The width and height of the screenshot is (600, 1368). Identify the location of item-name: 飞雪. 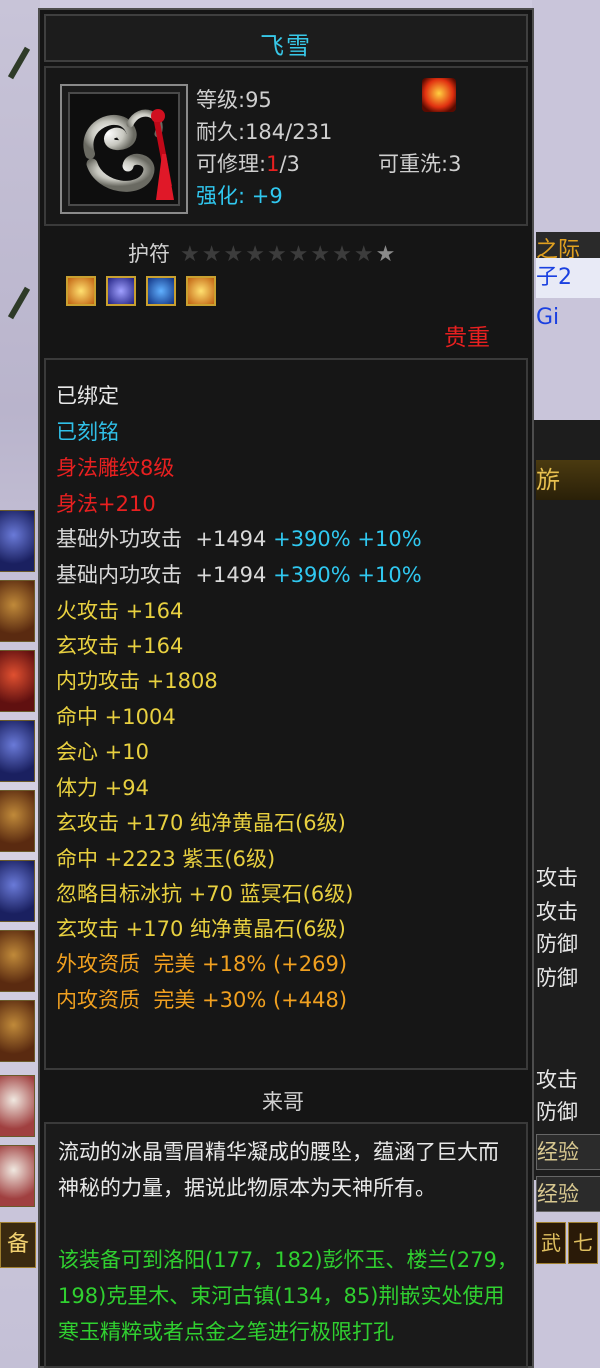
(286, 46).